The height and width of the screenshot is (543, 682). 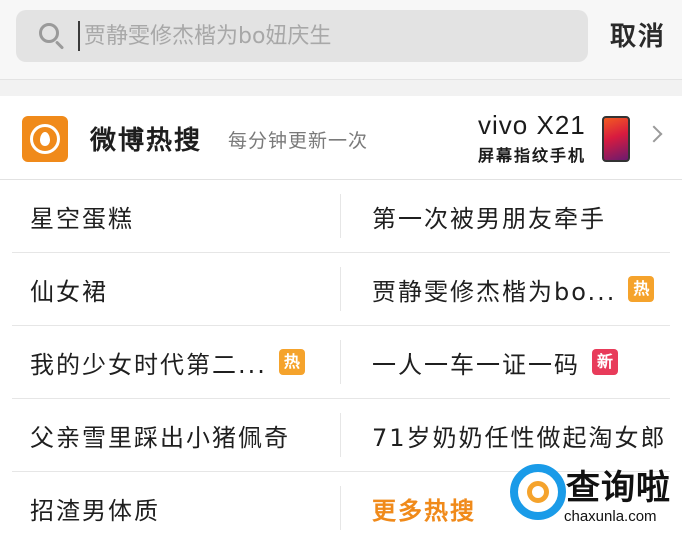 What do you see at coordinates (616, 139) in the screenshot?
I see `phone-image-icon` at bounding box center [616, 139].